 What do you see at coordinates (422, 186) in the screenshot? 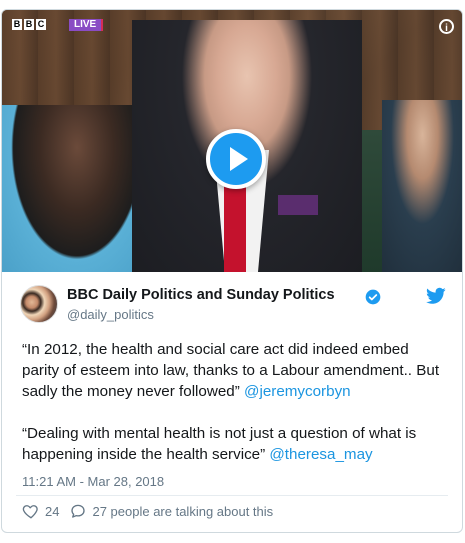
I see `person-right-image` at bounding box center [422, 186].